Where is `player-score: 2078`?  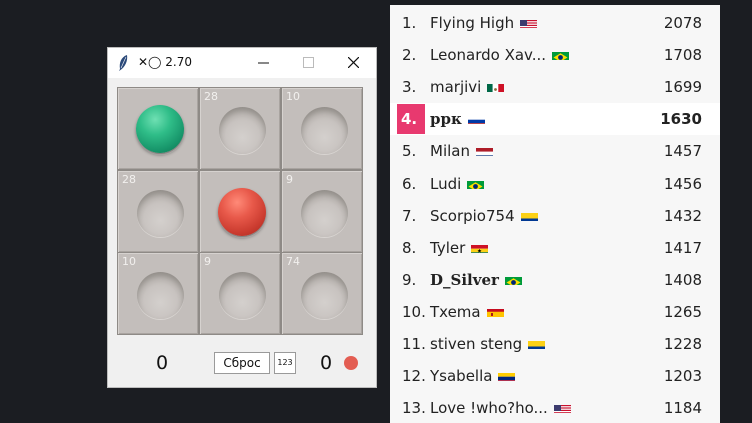 player-score: 2078 is located at coordinates (682, 23).